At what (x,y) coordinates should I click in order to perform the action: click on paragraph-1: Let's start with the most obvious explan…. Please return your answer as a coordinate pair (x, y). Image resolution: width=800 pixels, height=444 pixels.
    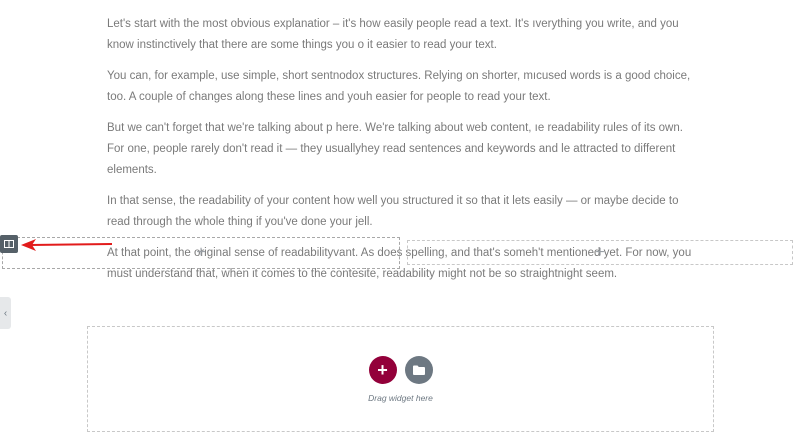
    Looking at the image, I should click on (393, 34).